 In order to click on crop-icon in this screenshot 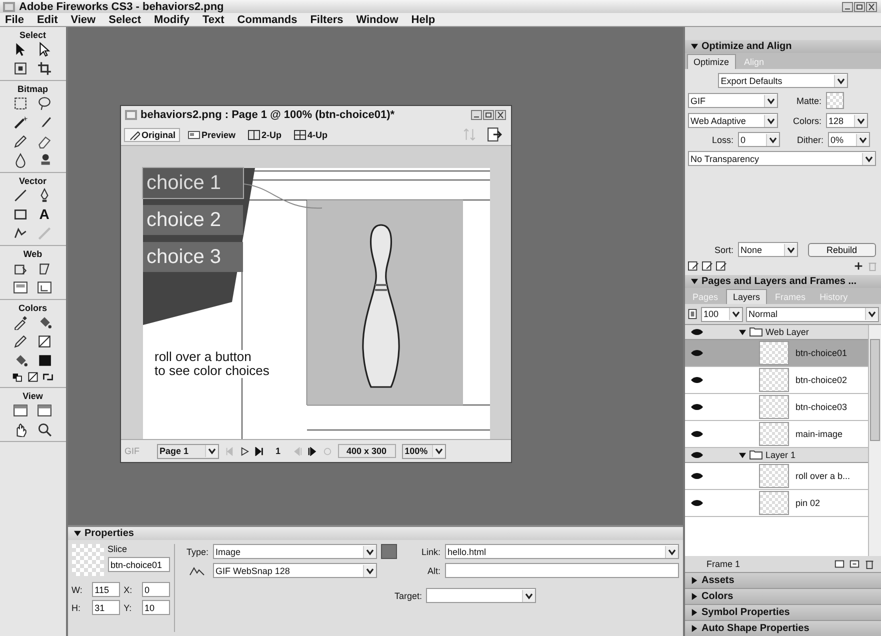, I will do `click(44, 68)`.